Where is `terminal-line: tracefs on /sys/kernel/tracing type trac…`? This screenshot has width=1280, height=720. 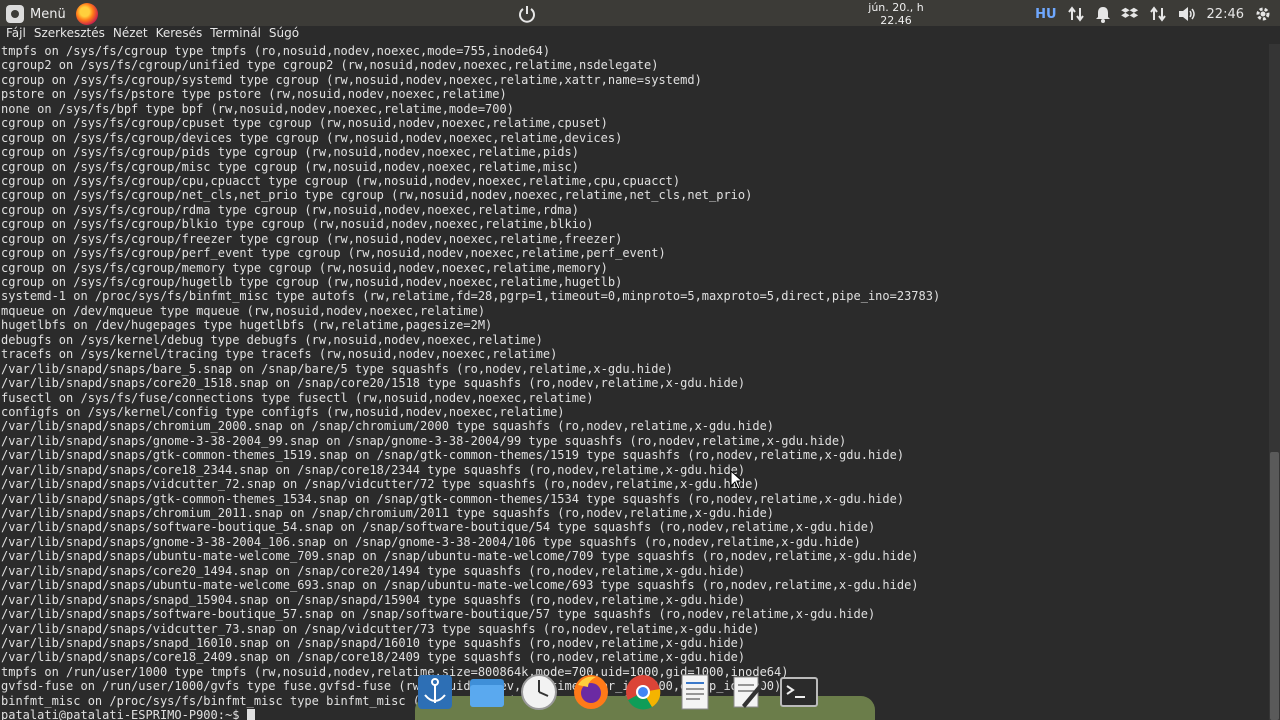
terminal-line: tracefs on /sys/kernel/tracing type trac… is located at coordinates (279, 354).